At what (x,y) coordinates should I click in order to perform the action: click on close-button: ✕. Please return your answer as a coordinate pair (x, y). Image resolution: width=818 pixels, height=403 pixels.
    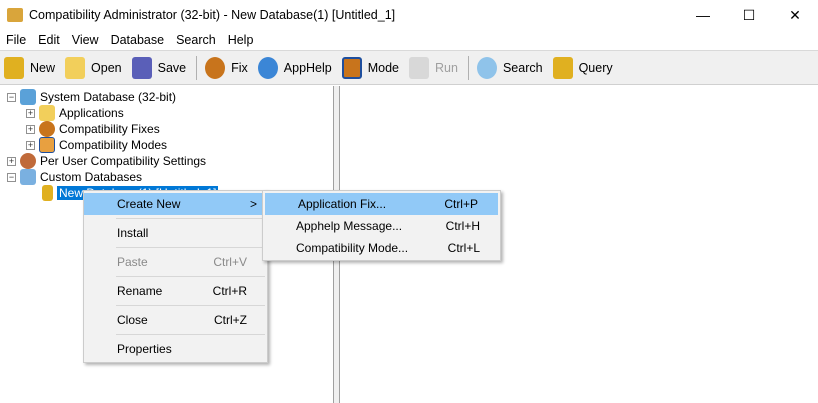
    Looking at the image, I should click on (795, 15).